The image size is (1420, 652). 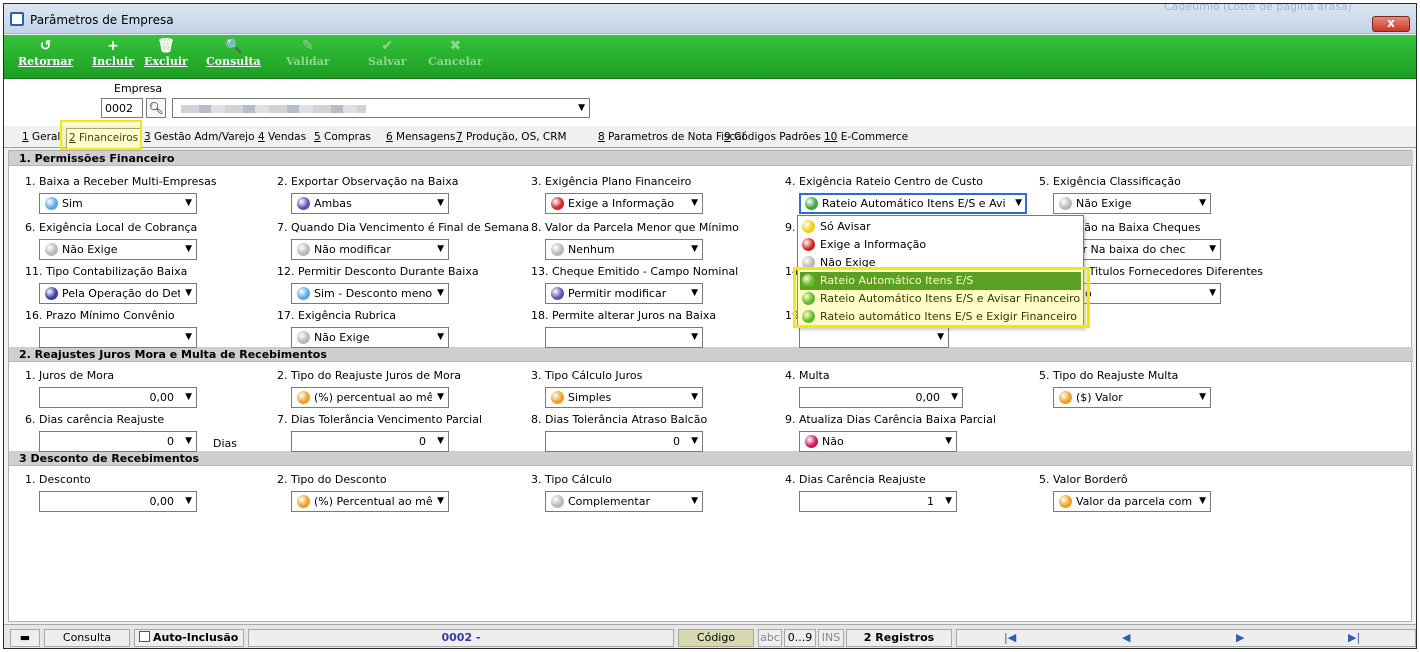 What do you see at coordinates (189, 638) in the screenshot?
I see `auto-inclusao-checkbox: Auto-Inclusão` at bounding box center [189, 638].